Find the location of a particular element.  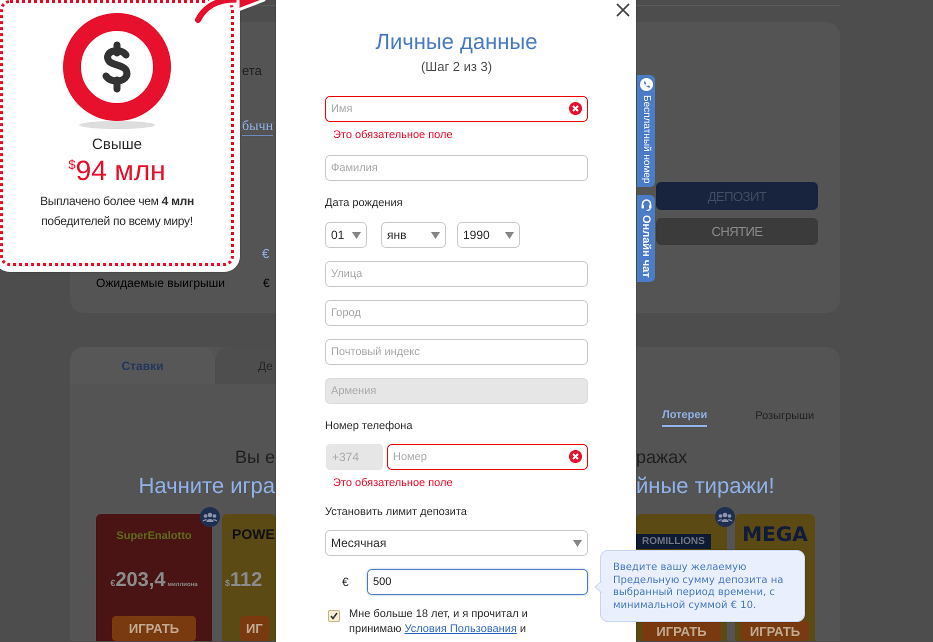

dollar-coin-icon is located at coordinates (117, 71).